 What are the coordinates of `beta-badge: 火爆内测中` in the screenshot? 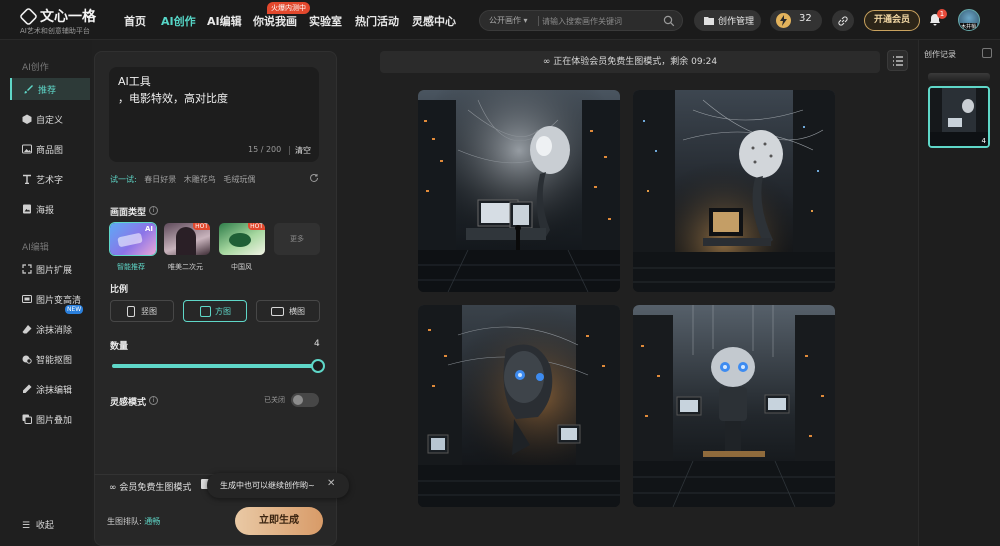 It's located at (288, 8).